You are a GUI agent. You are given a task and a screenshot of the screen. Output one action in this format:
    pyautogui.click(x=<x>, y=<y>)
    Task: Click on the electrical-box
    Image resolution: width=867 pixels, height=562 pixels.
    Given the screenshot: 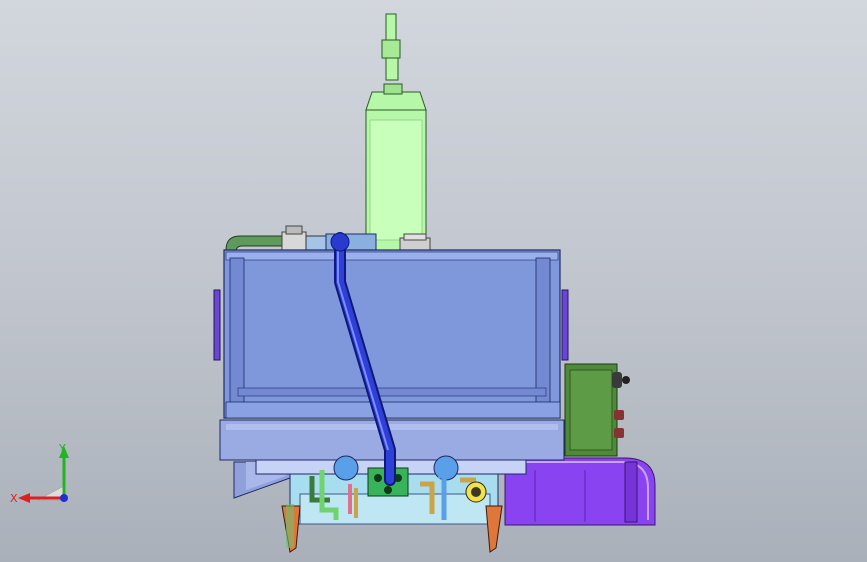 What is the action you would take?
    pyautogui.click(x=597, y=410)
    